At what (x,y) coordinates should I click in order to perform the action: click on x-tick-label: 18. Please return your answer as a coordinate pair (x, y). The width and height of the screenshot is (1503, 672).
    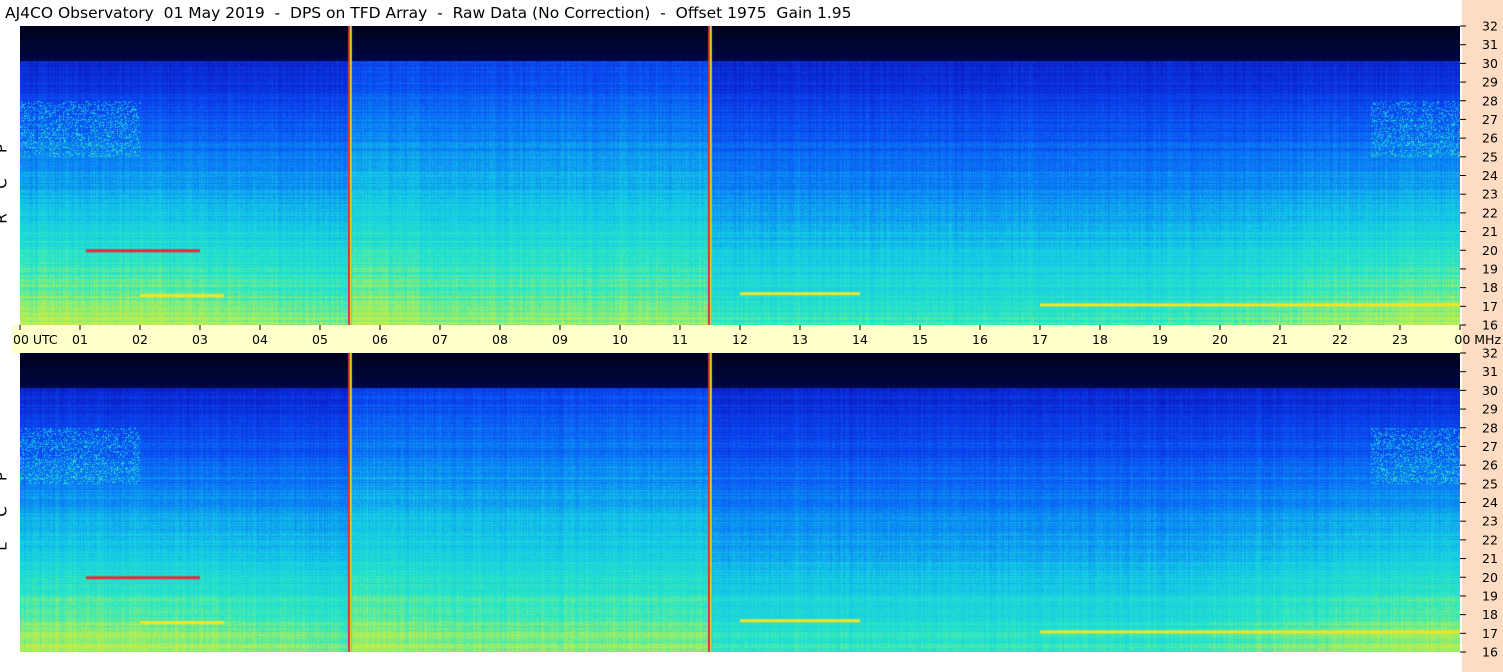
    Looking at the image, I should click on (1100, 339).